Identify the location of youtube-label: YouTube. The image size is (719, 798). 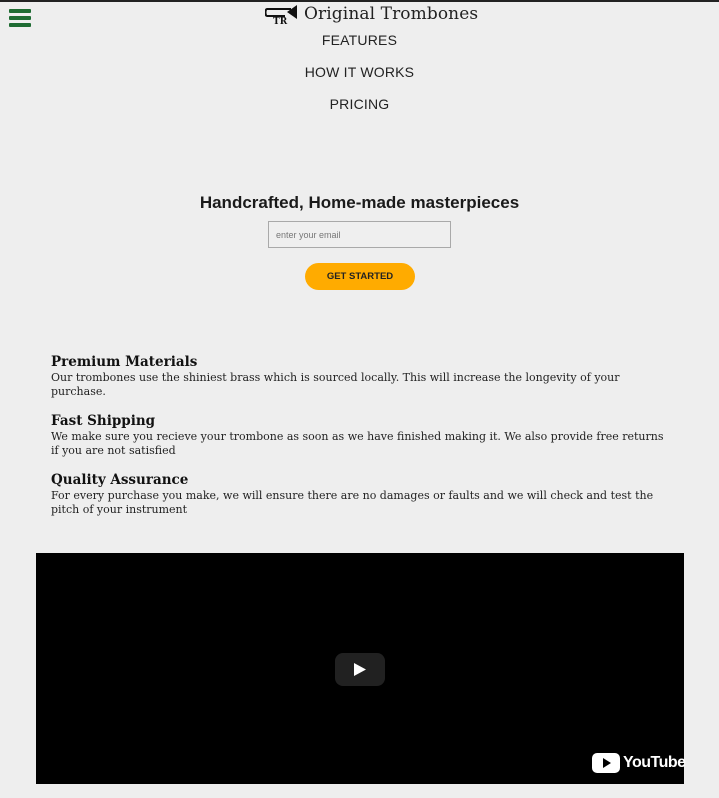
(654, 762).